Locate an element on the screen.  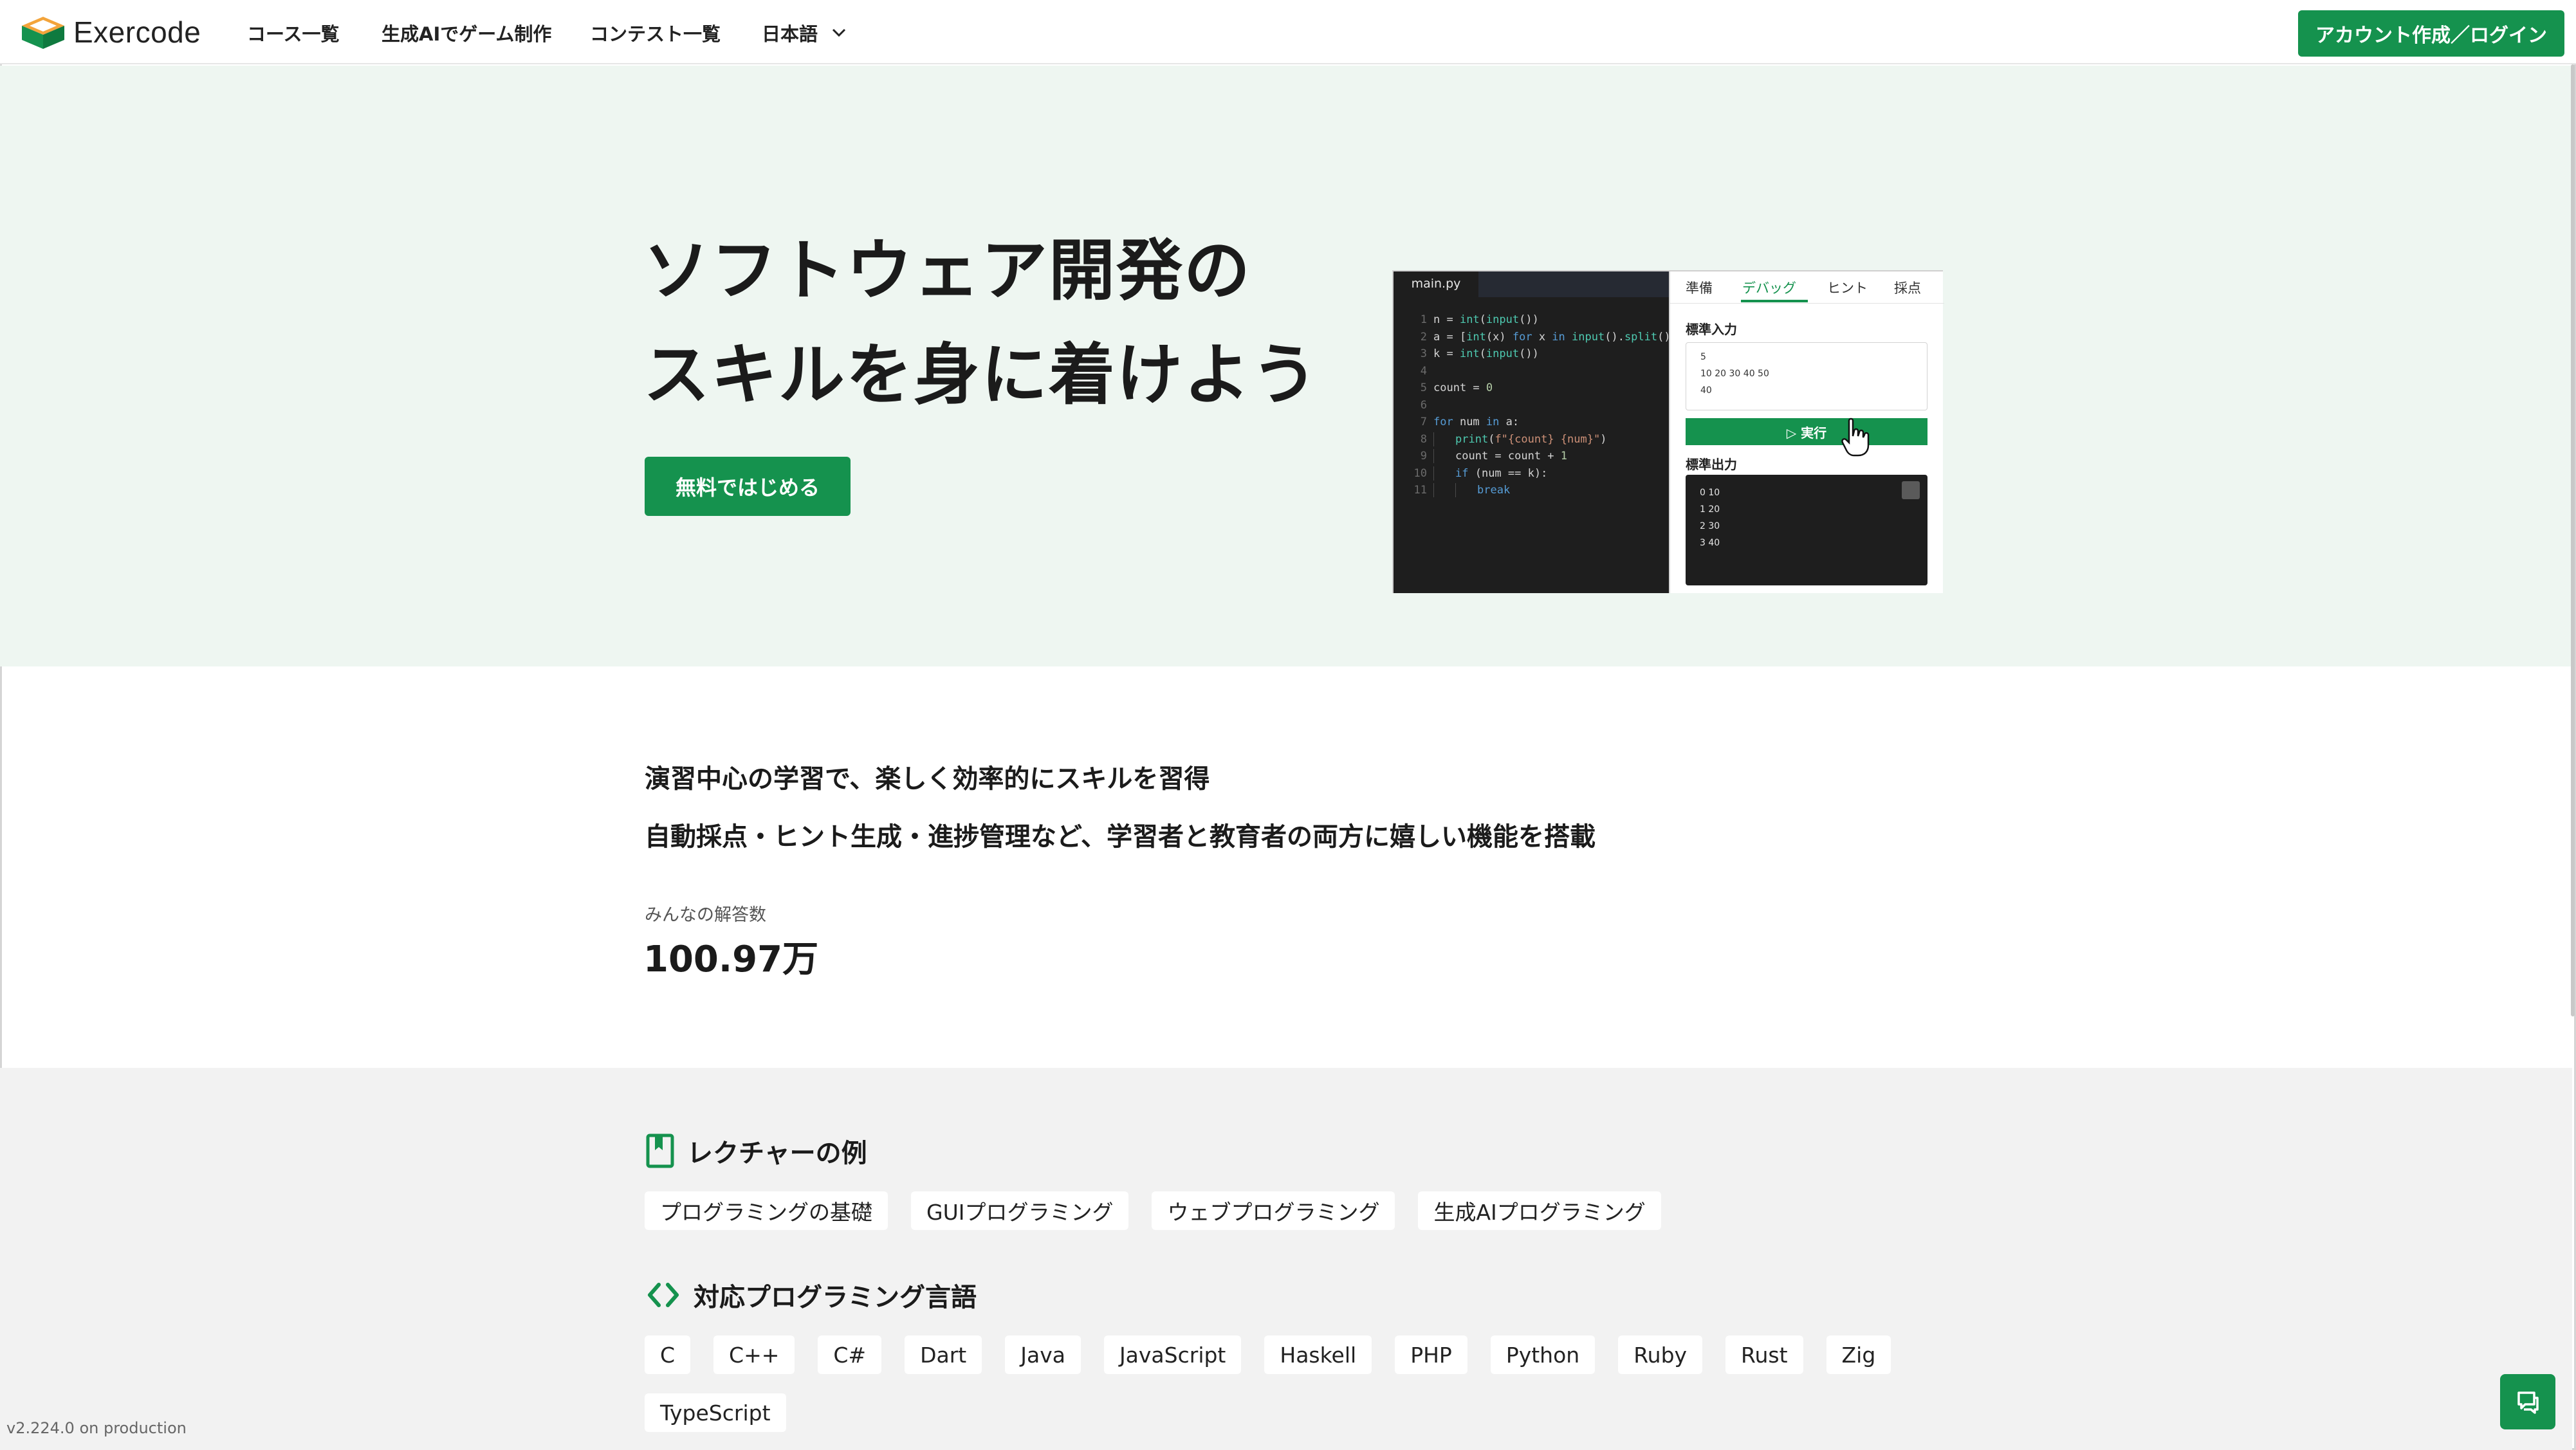
stdin-label: 標準入力 is located at coordinates (1711, 329).